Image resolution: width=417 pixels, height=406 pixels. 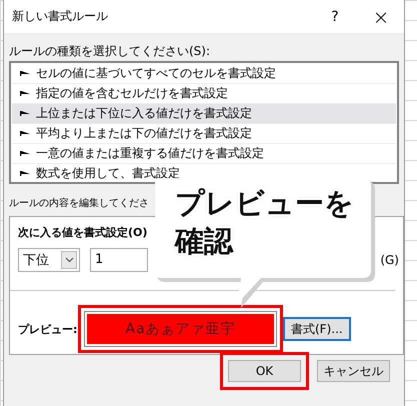 I want to click on rule-type-item: セルの値に基づいてすべてのセルを書式設定, so click(x=204, y=74).